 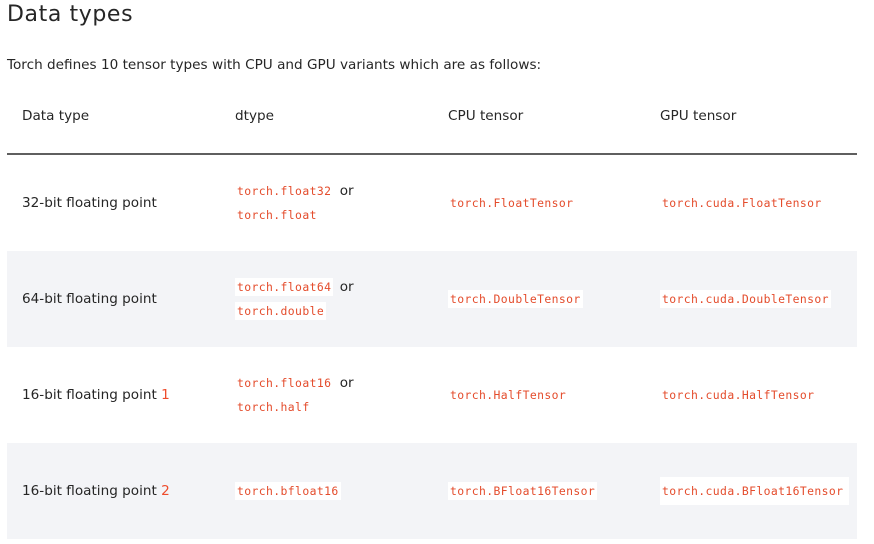 I want to click on cpu-tensor-cell: torch.FloatTensor, so click(x=539, y=202).